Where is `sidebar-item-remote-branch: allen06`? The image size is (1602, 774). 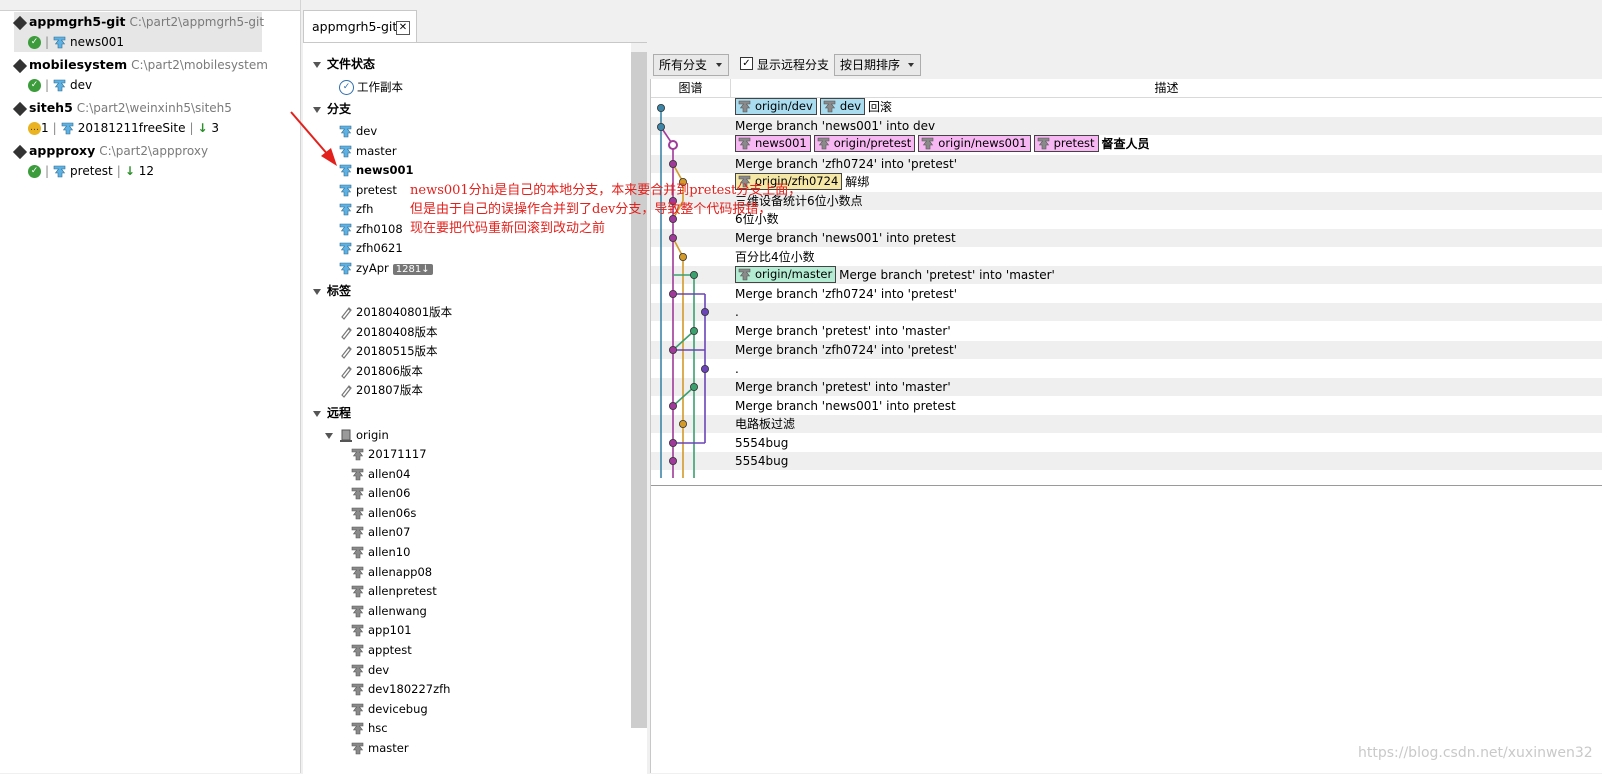 sidebar-item-remote-branch: allen06 is located at coordinates (389, 493).